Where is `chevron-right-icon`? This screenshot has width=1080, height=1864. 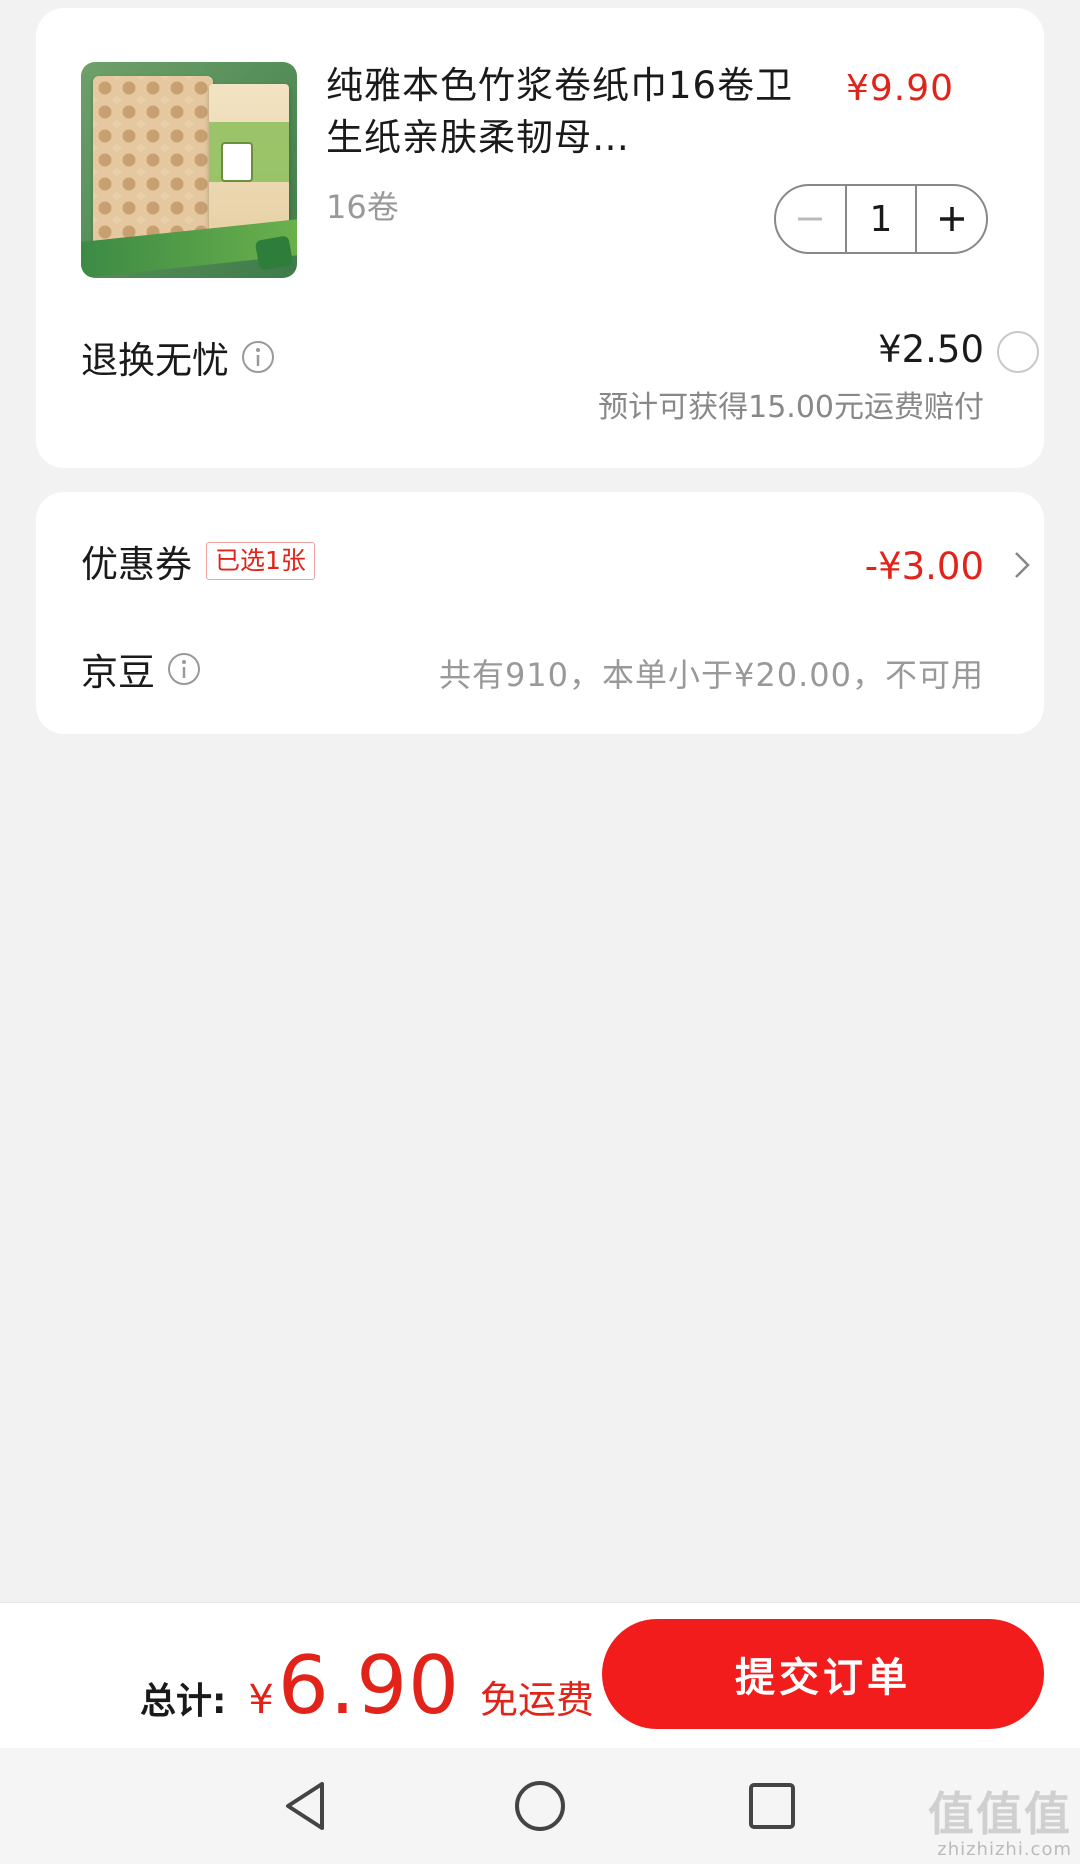 chevron-right-icon is located at coordinates (1022, 565).